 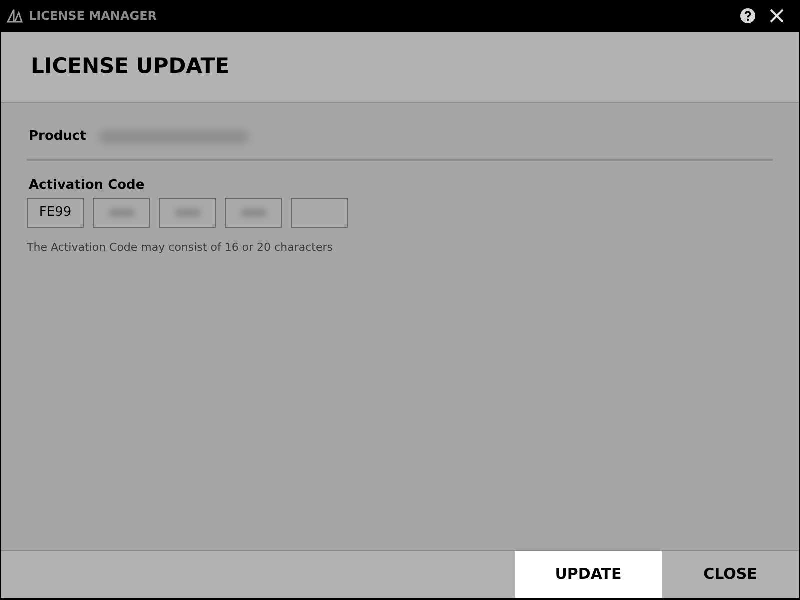 I want to click on page-title: LICENSE UPDATE, so click(x=130, y=66).